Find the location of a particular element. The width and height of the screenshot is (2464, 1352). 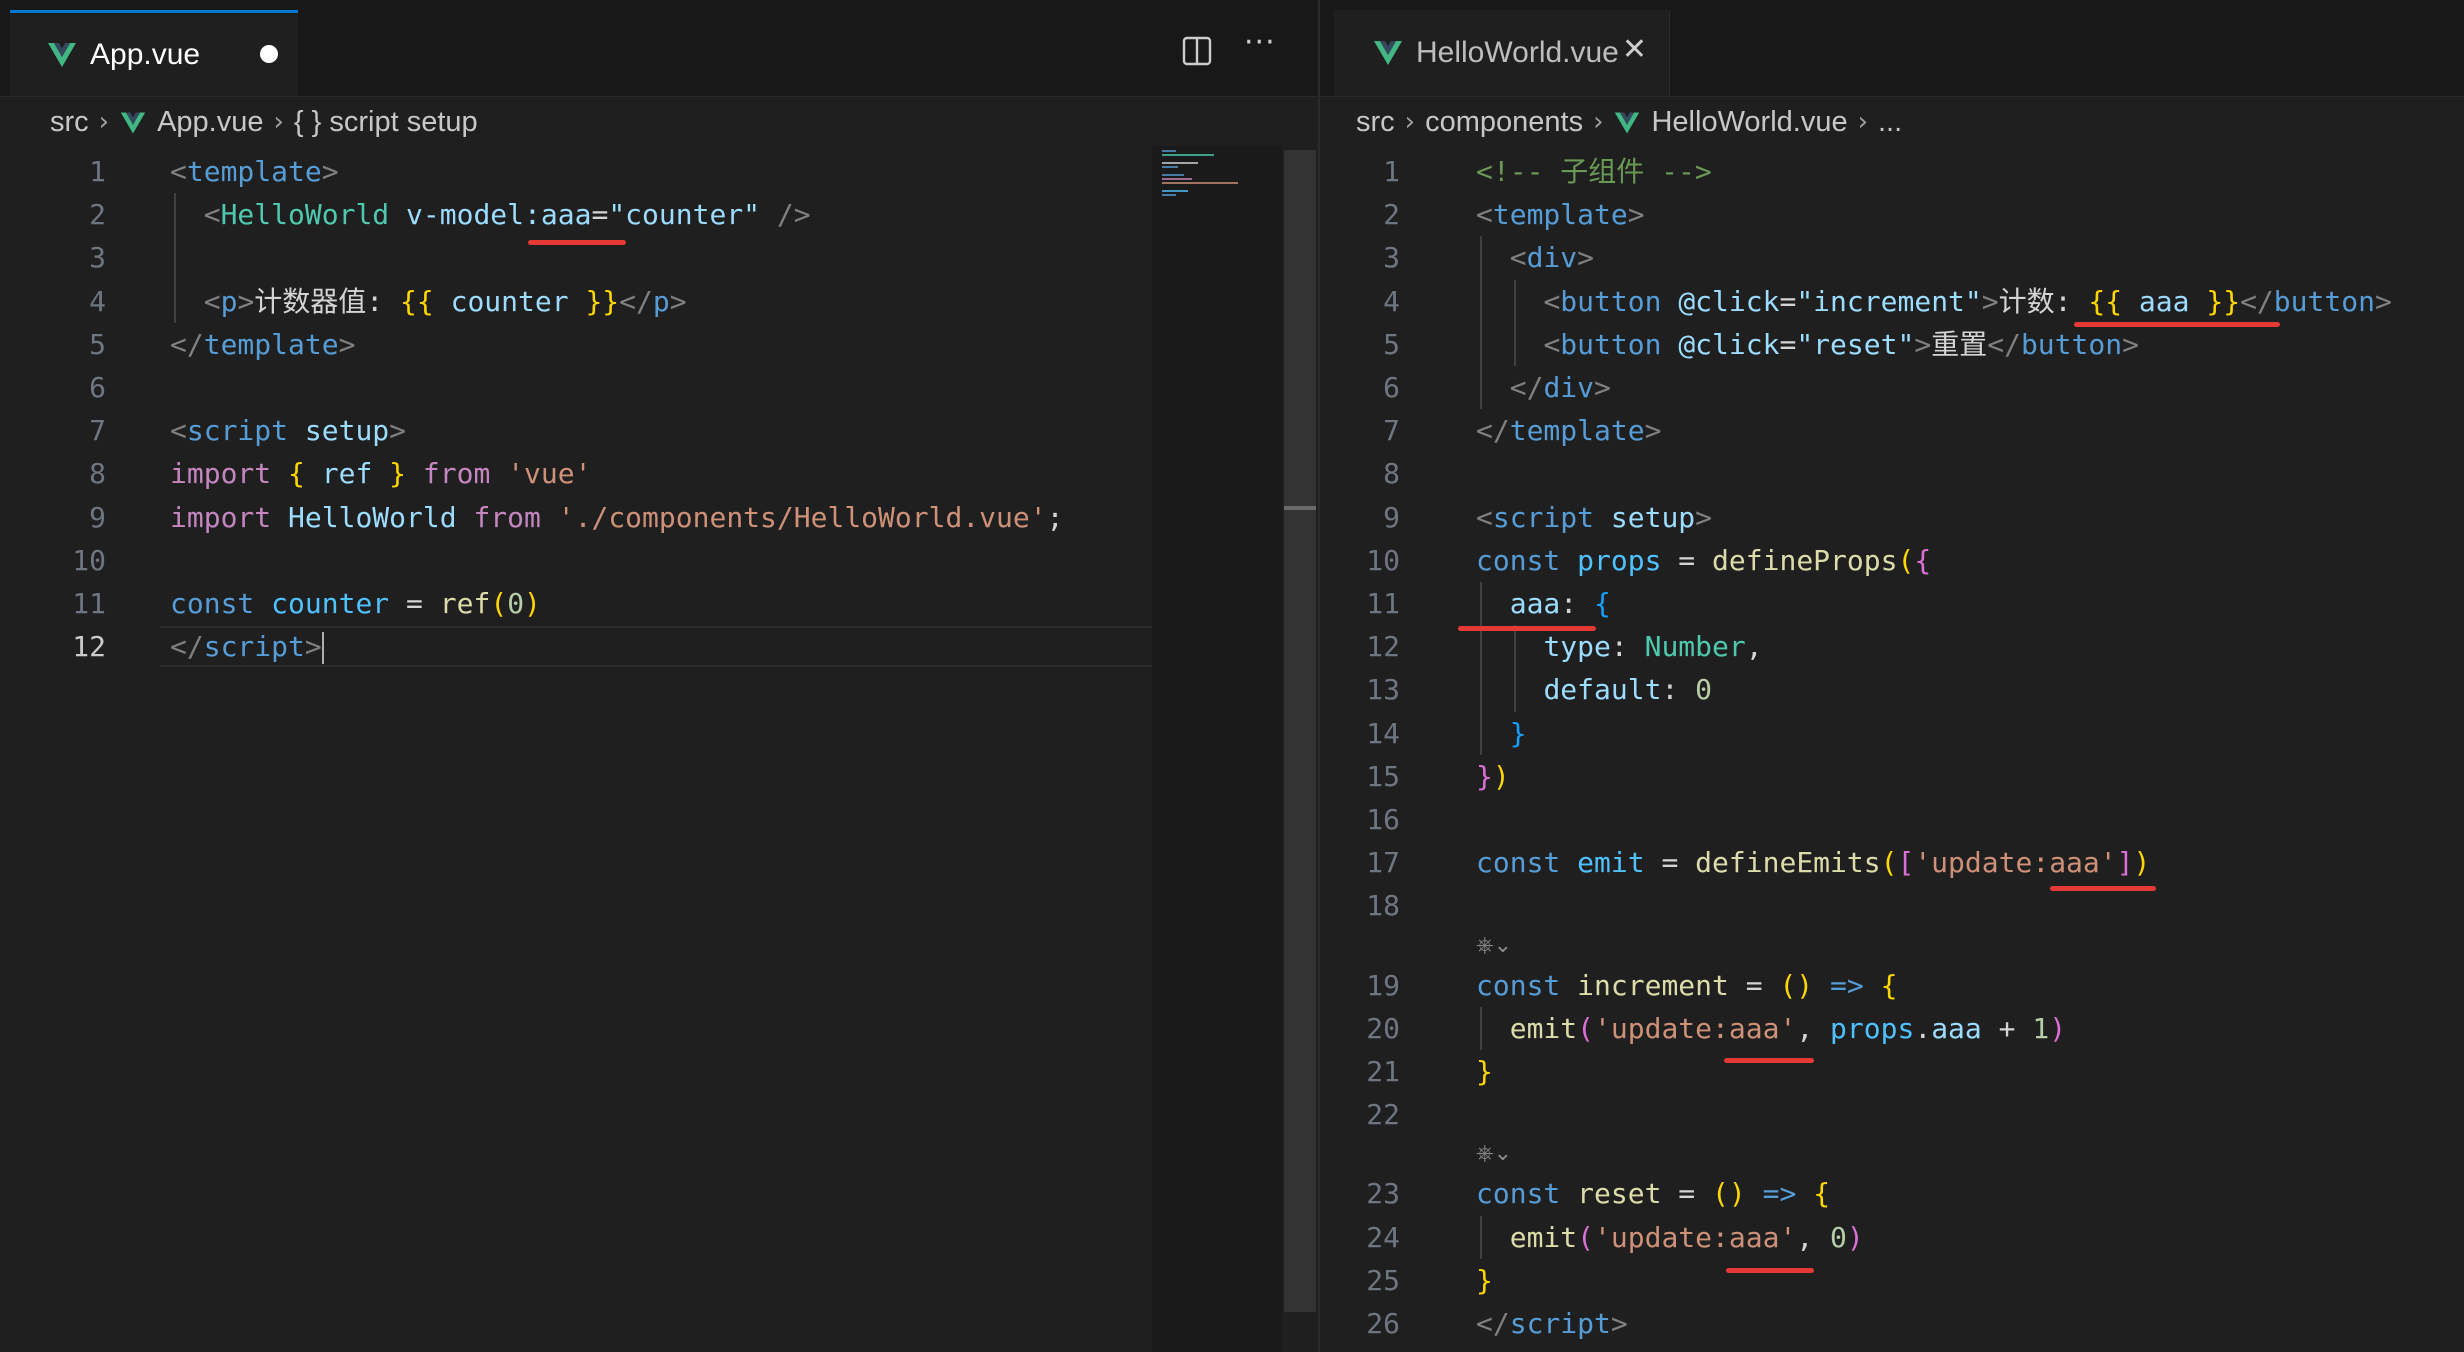

line-number: 2 is located at coordinates (97, 215).